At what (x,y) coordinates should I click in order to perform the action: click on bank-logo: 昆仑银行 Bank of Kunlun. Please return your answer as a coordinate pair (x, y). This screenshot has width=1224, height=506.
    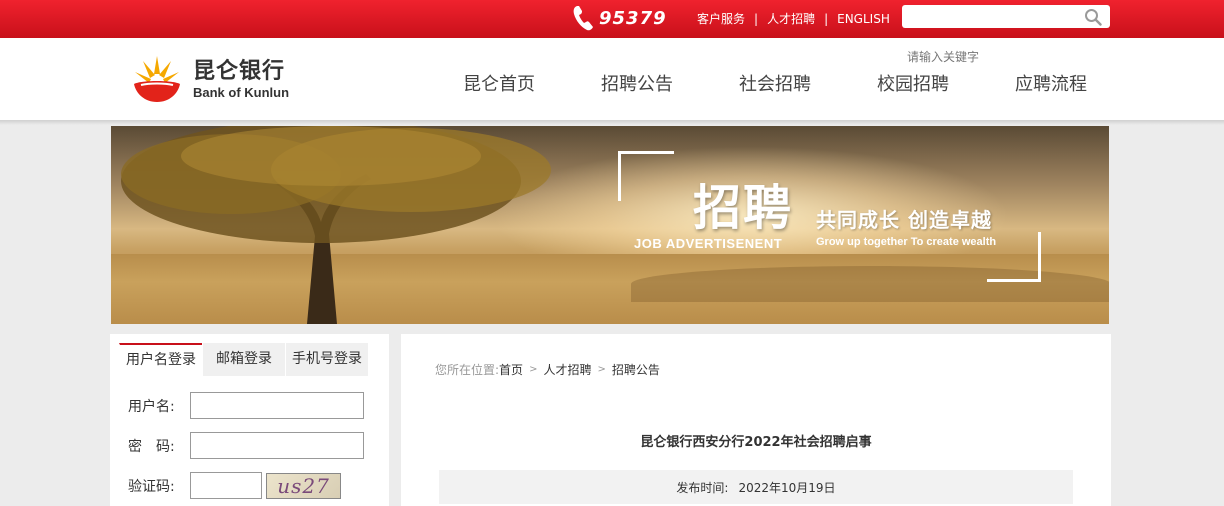
    Looking at the image, I should click on (210, 80).